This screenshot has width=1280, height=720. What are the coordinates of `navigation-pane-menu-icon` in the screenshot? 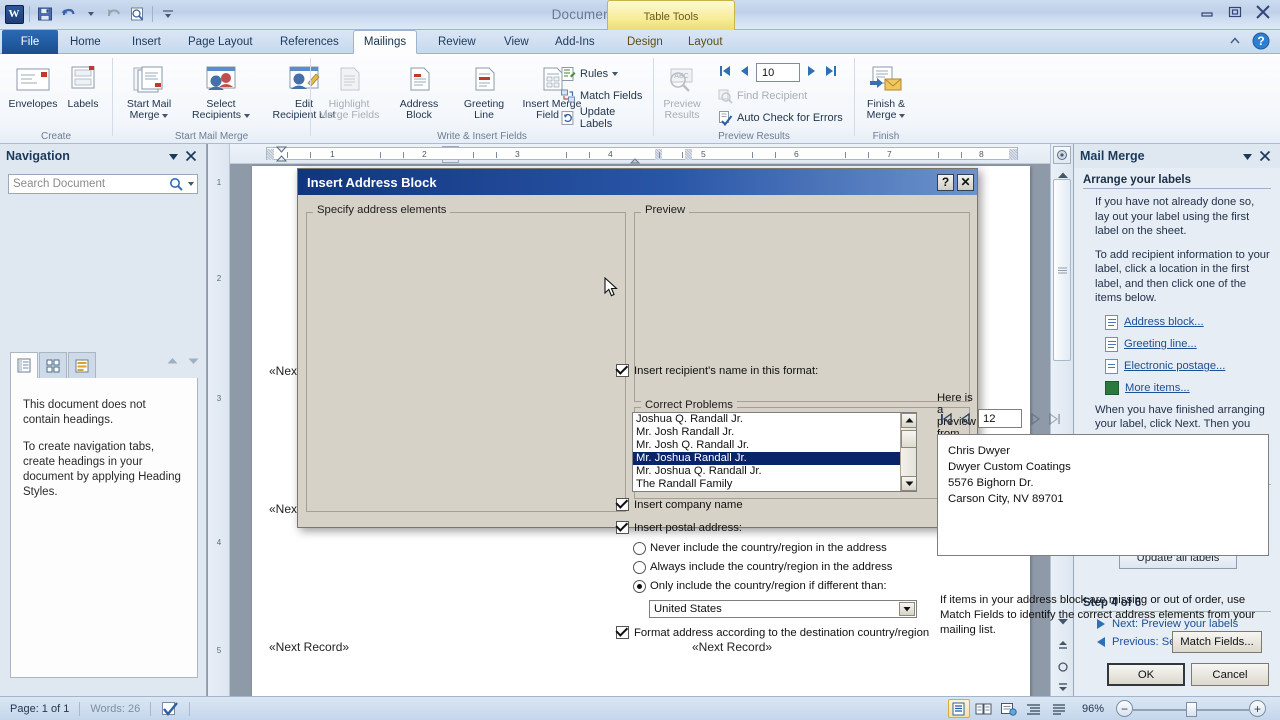 It's located at (173, 156).